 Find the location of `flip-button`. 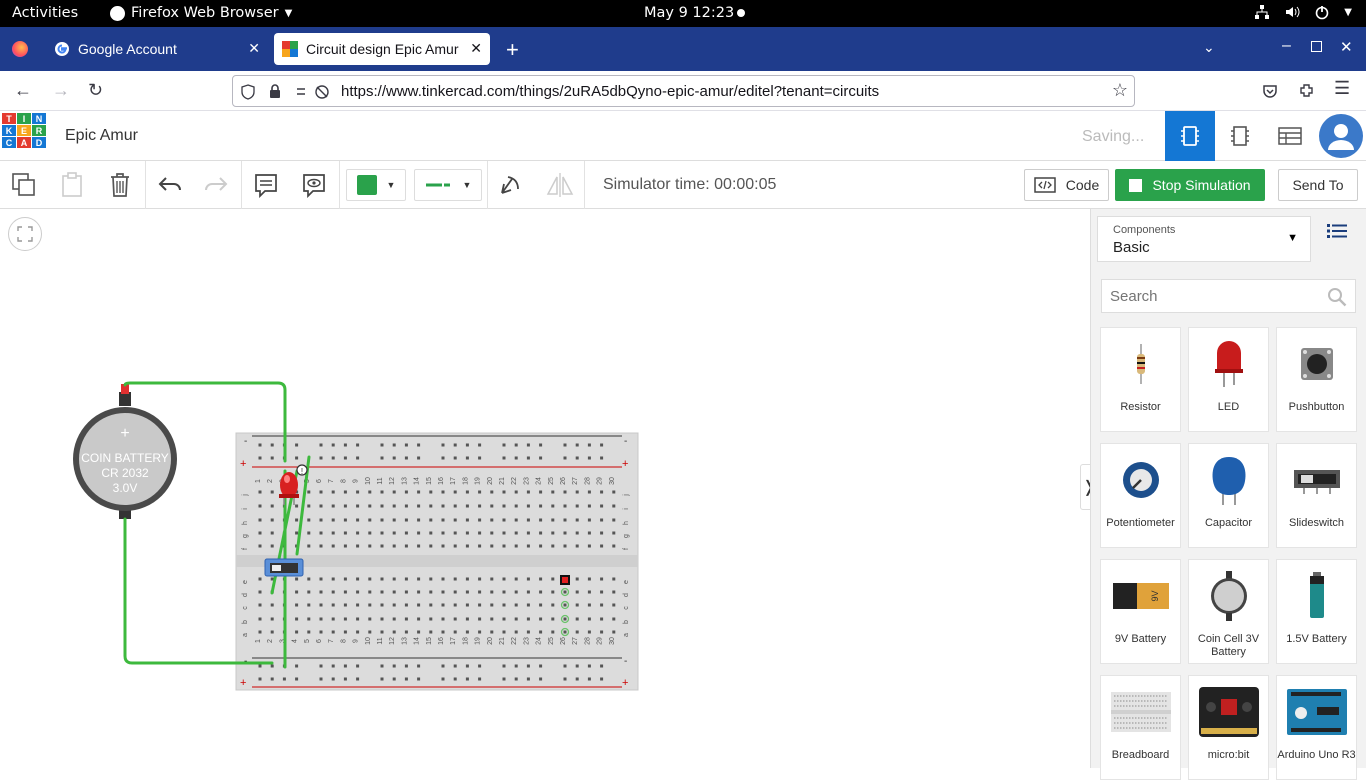

flip-button is located at coordinates (560, 185).